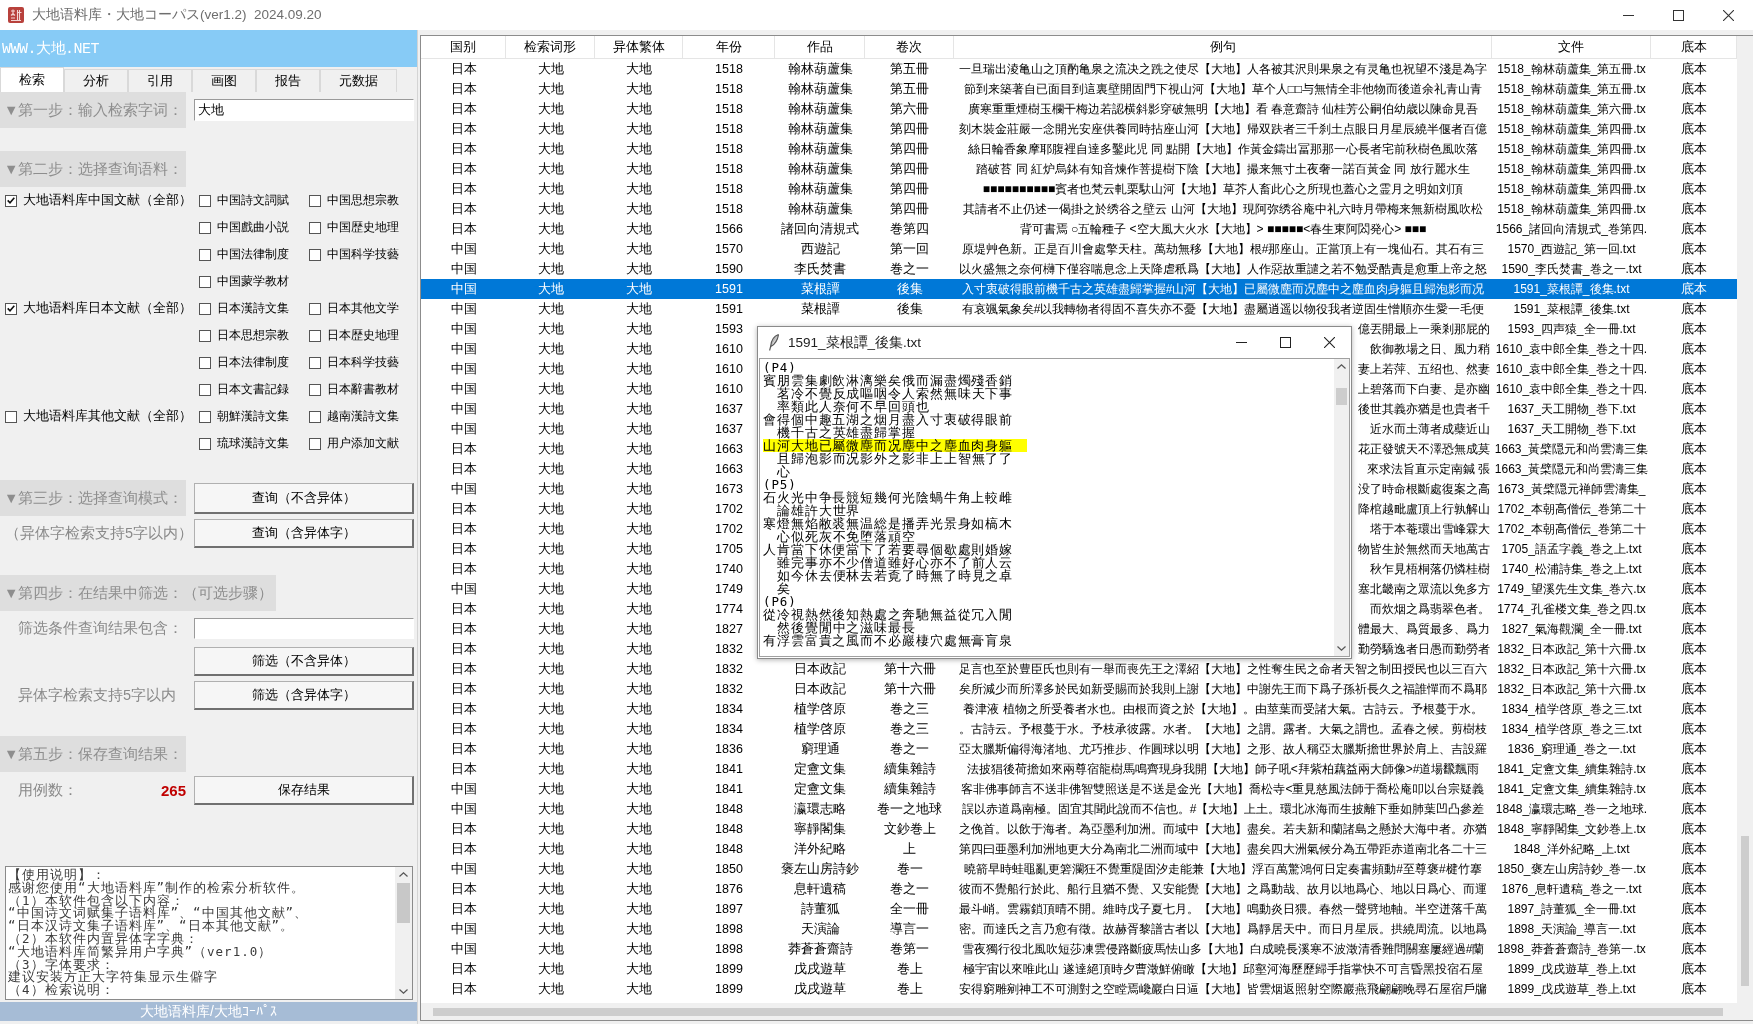  What do you see at coordinates (729, 47) in the screenshot?
I see `column-header: 年份` at bounding box center [729, 47].